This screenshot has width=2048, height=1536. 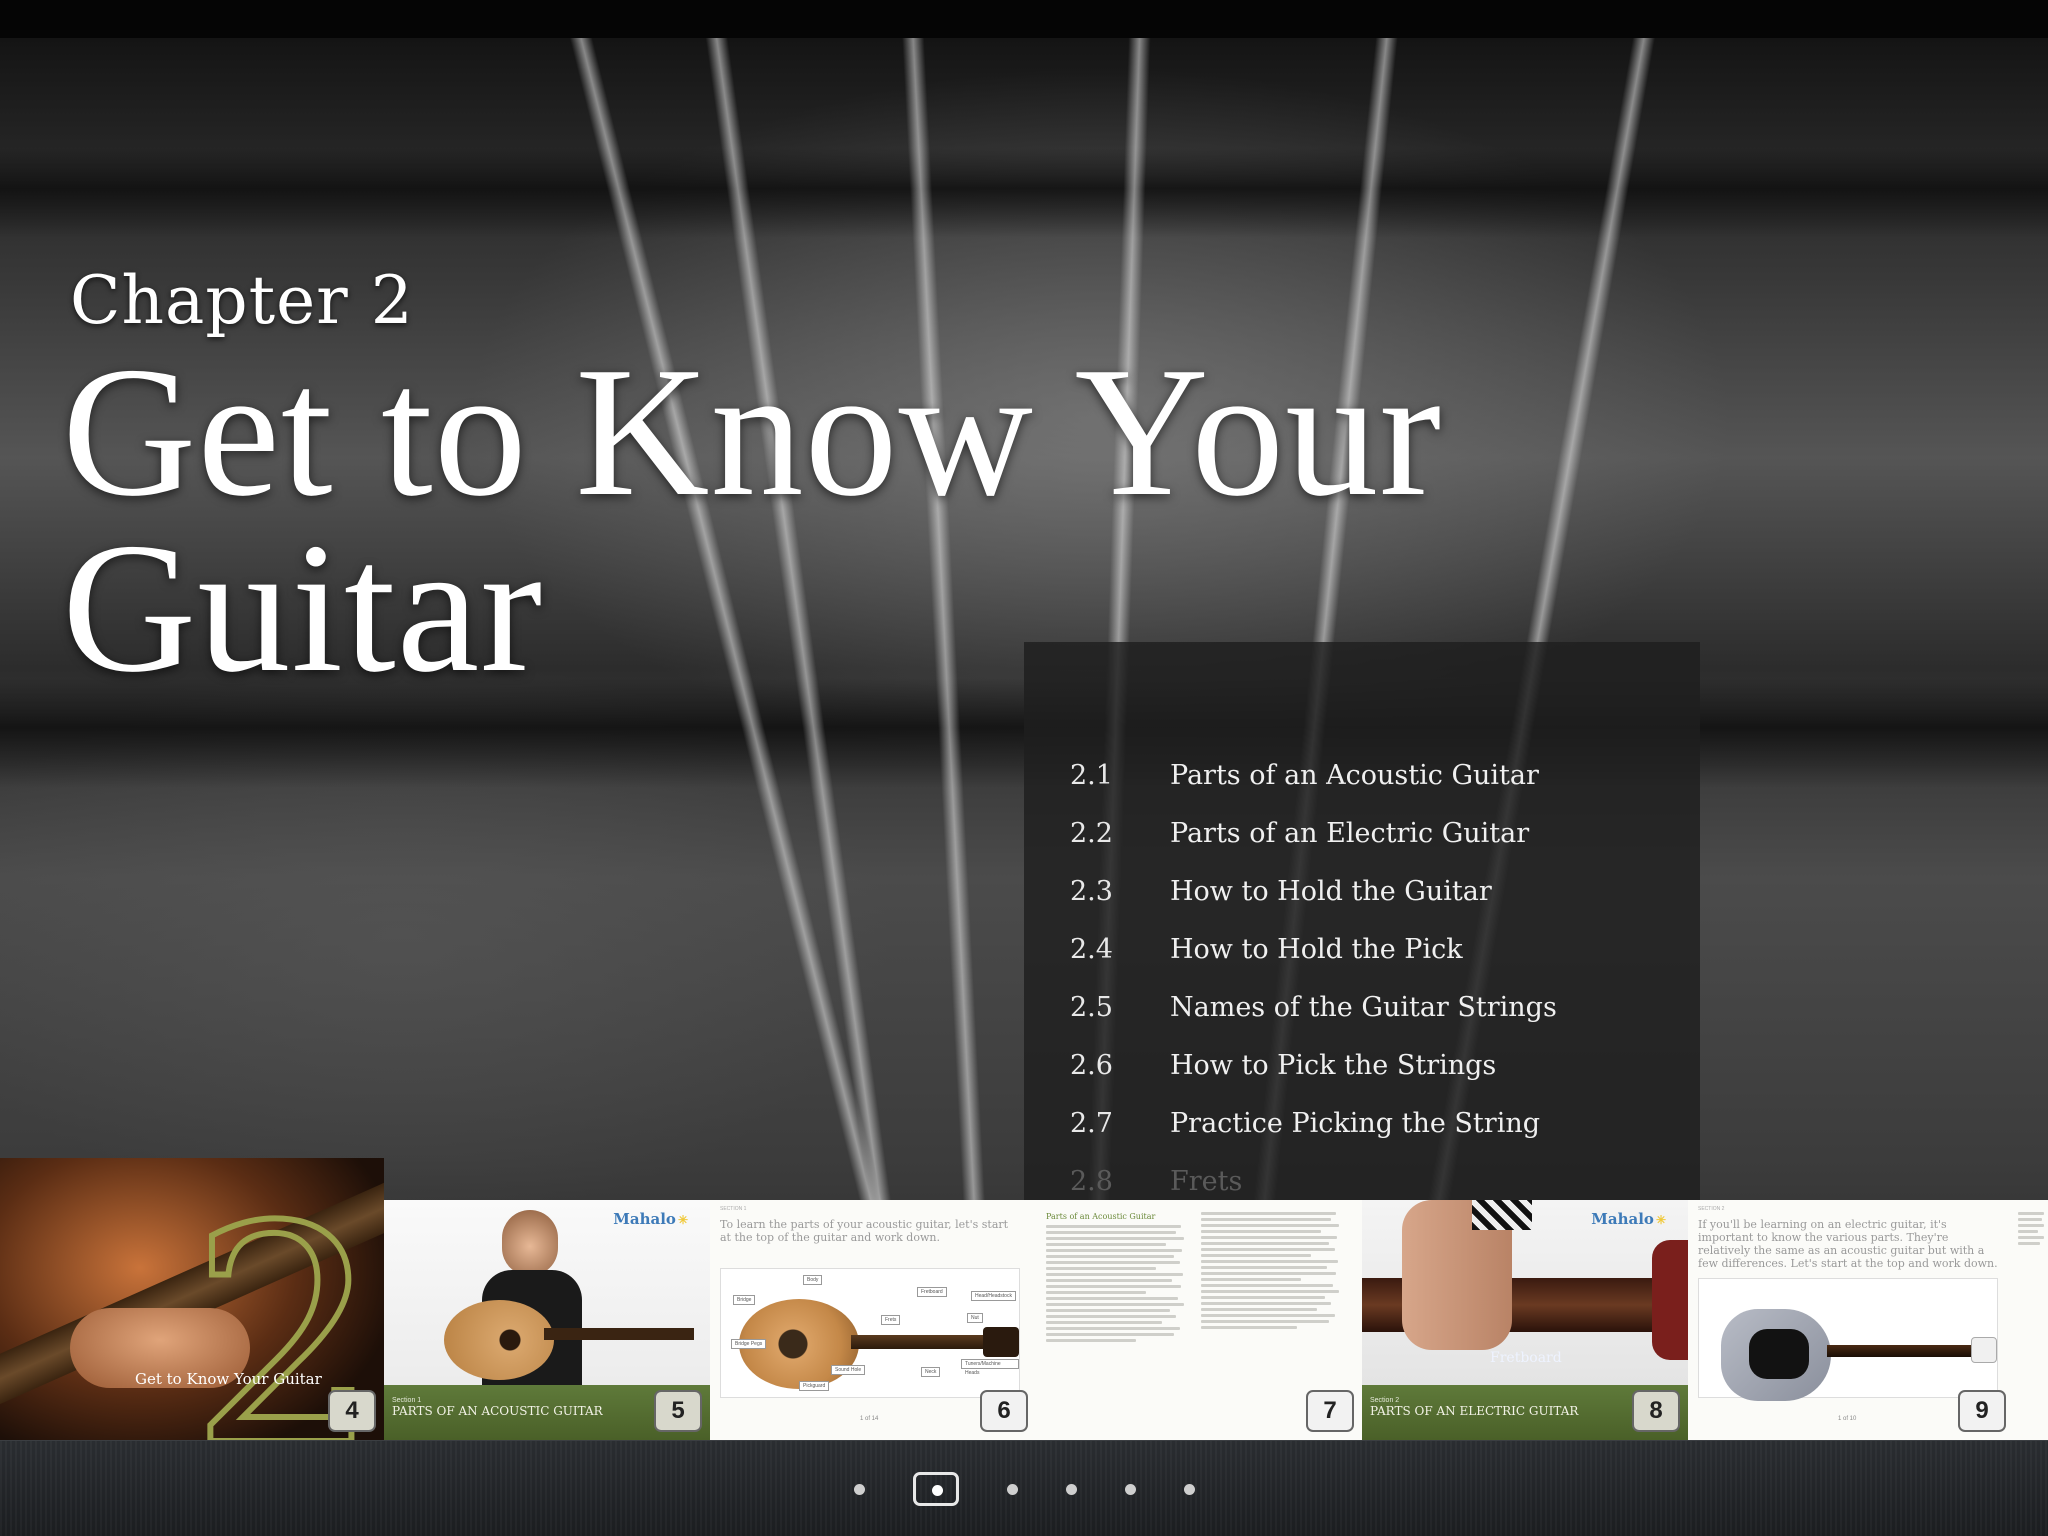 What do you see at coordinates (1206, 1181) in the screenshot?
I see `toc-title: Frets` at bounding box center [1206, 1181].